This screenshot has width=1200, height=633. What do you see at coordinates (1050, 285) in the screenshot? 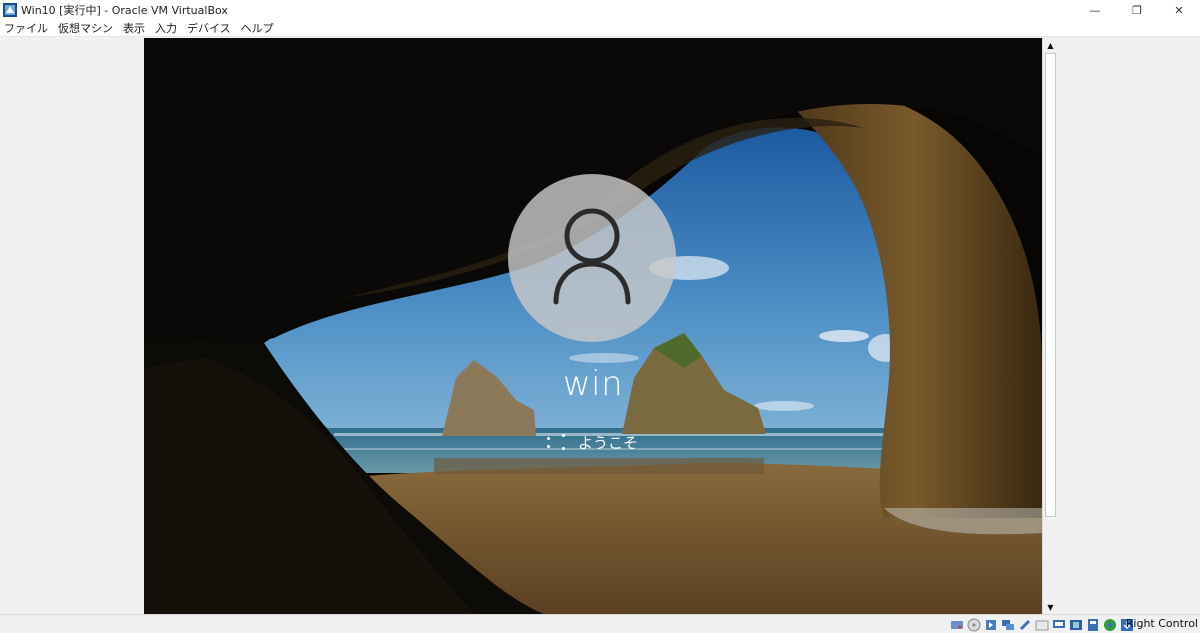
I see `scroll-thumb` at bounding box center [1050, 285].